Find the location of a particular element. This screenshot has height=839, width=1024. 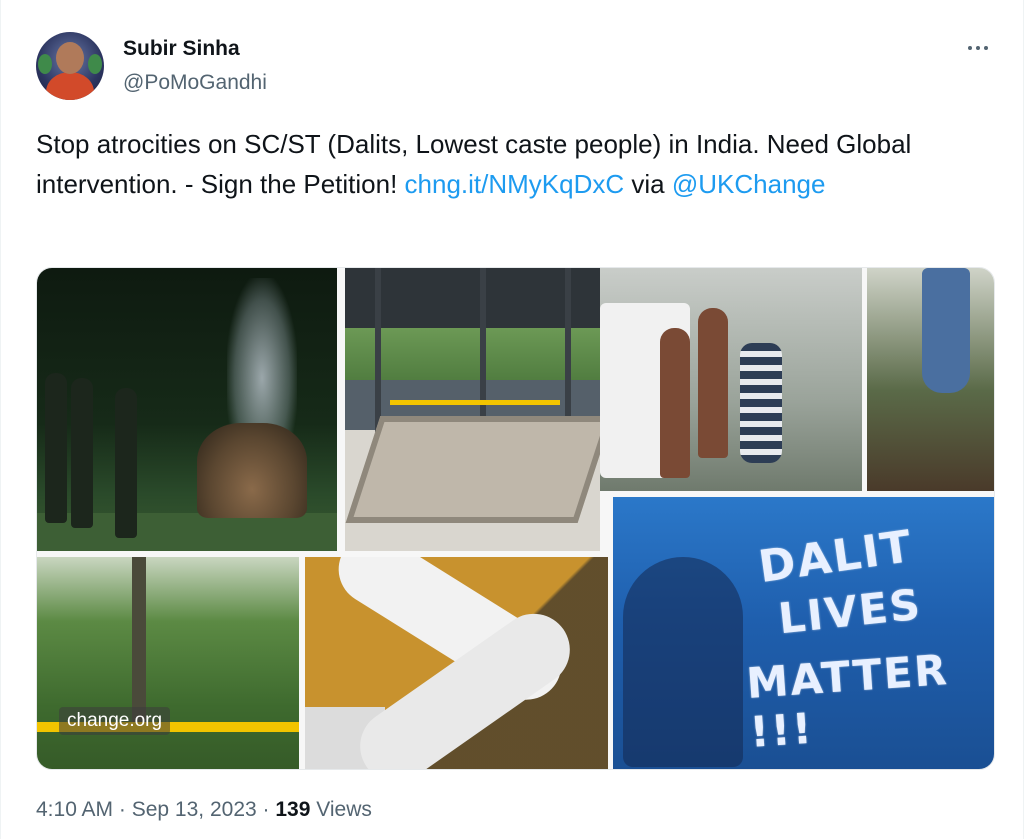

tree-trunk is located at coordinates (139, 642).